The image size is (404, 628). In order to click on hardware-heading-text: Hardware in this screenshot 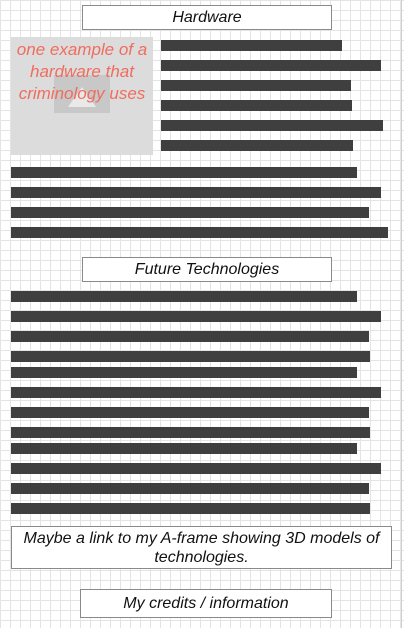, I will do `click(207, 17)`.